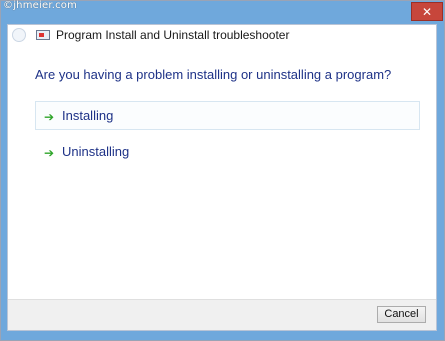 The image size is (445, 341). What do you see at coordinates (40, 5) in the screenshot?
I see `watermark-text: ©jhmeier.com` at bounding box center [40, 5].